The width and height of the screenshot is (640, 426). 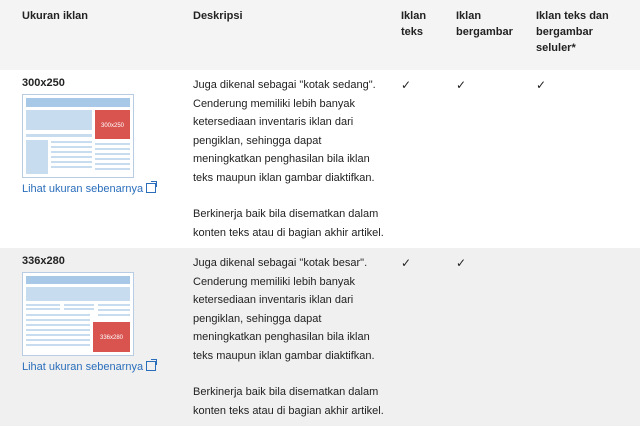 What do you see at coordinates (541, 85) in the screenshot?
I see `mobile-ads-check: ✓` at bounding box center [541, 85].